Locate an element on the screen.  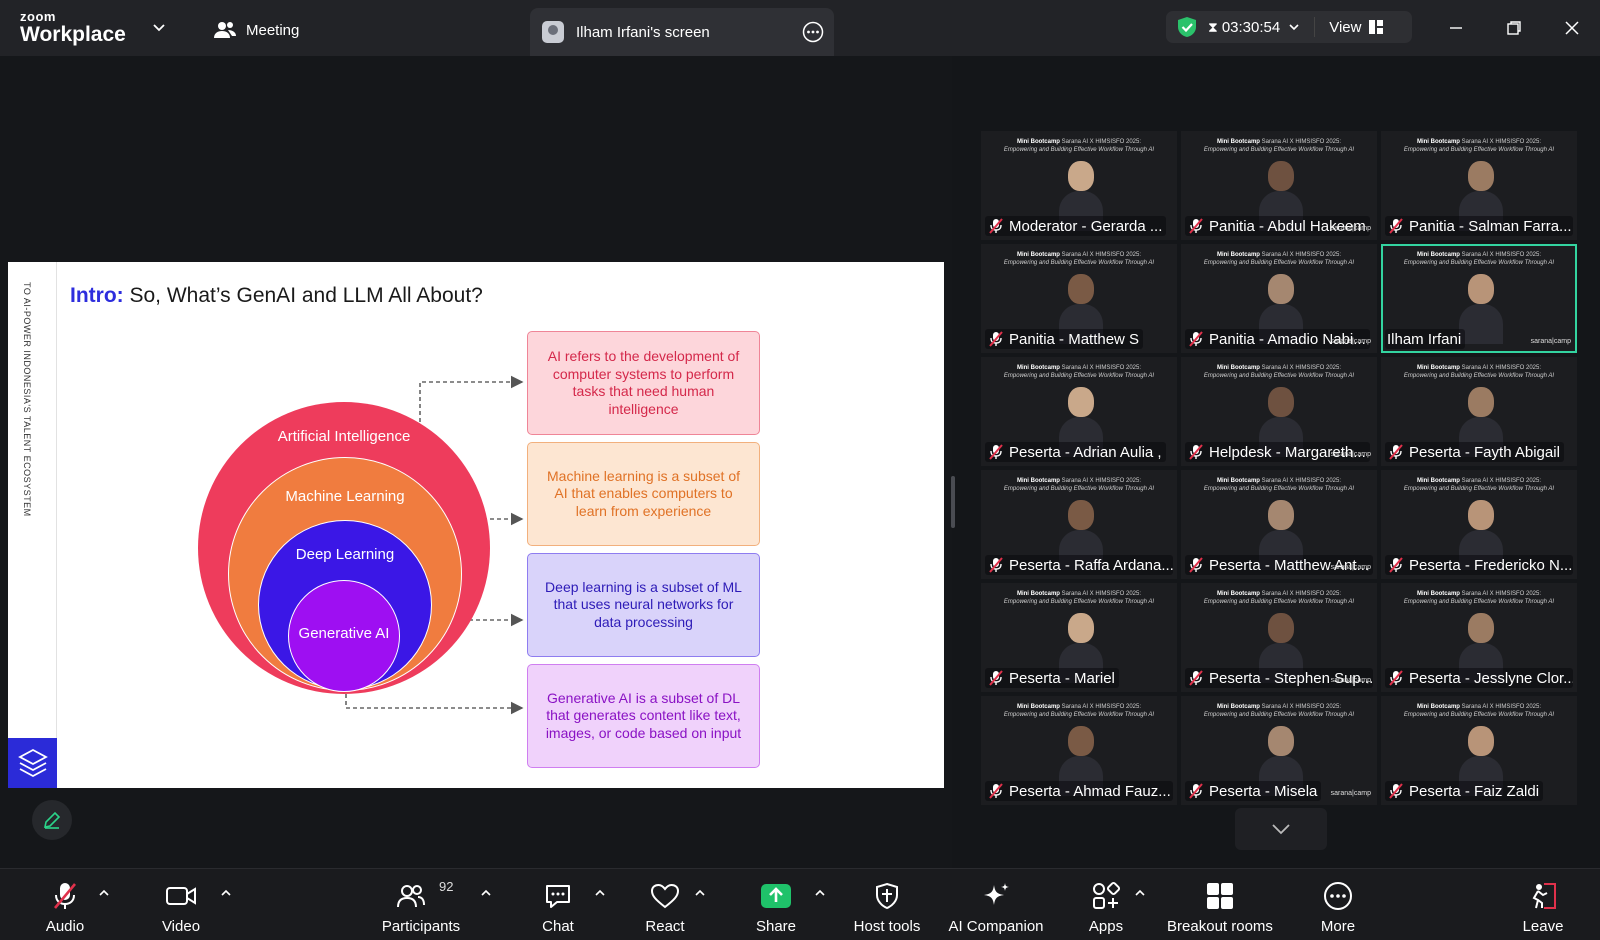
panel-resize-handle is located at coordinates (953, 502).